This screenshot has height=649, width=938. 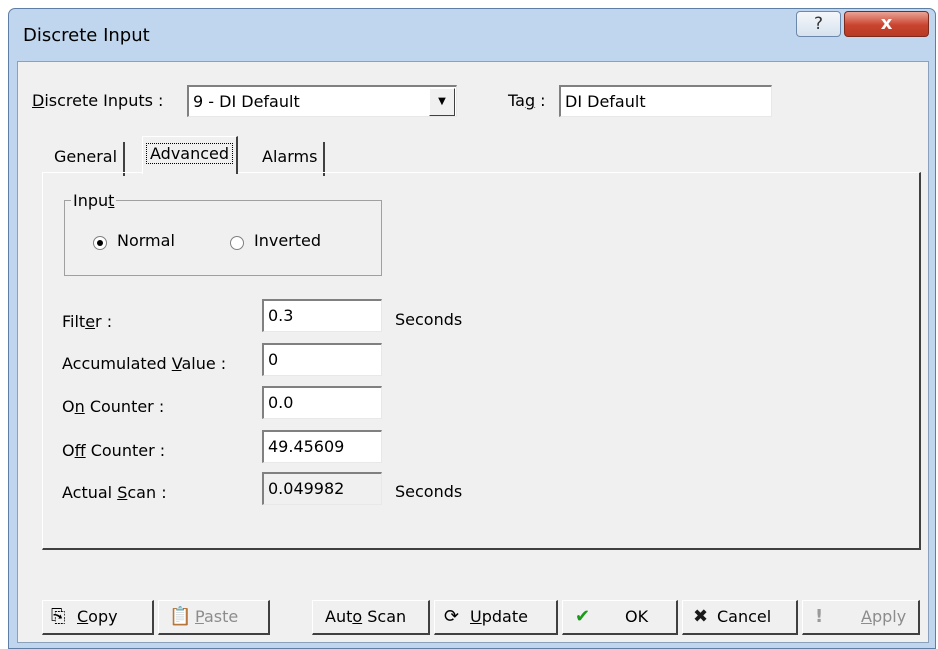 I want to click on actual-scan-value: 0.049982, so click(x=322, y=488).